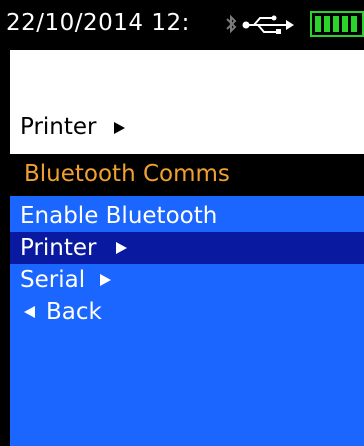 The width and height of the screenshot is (364, 446). I want to click on menu-item-serial: Serial, so click(187, 280).